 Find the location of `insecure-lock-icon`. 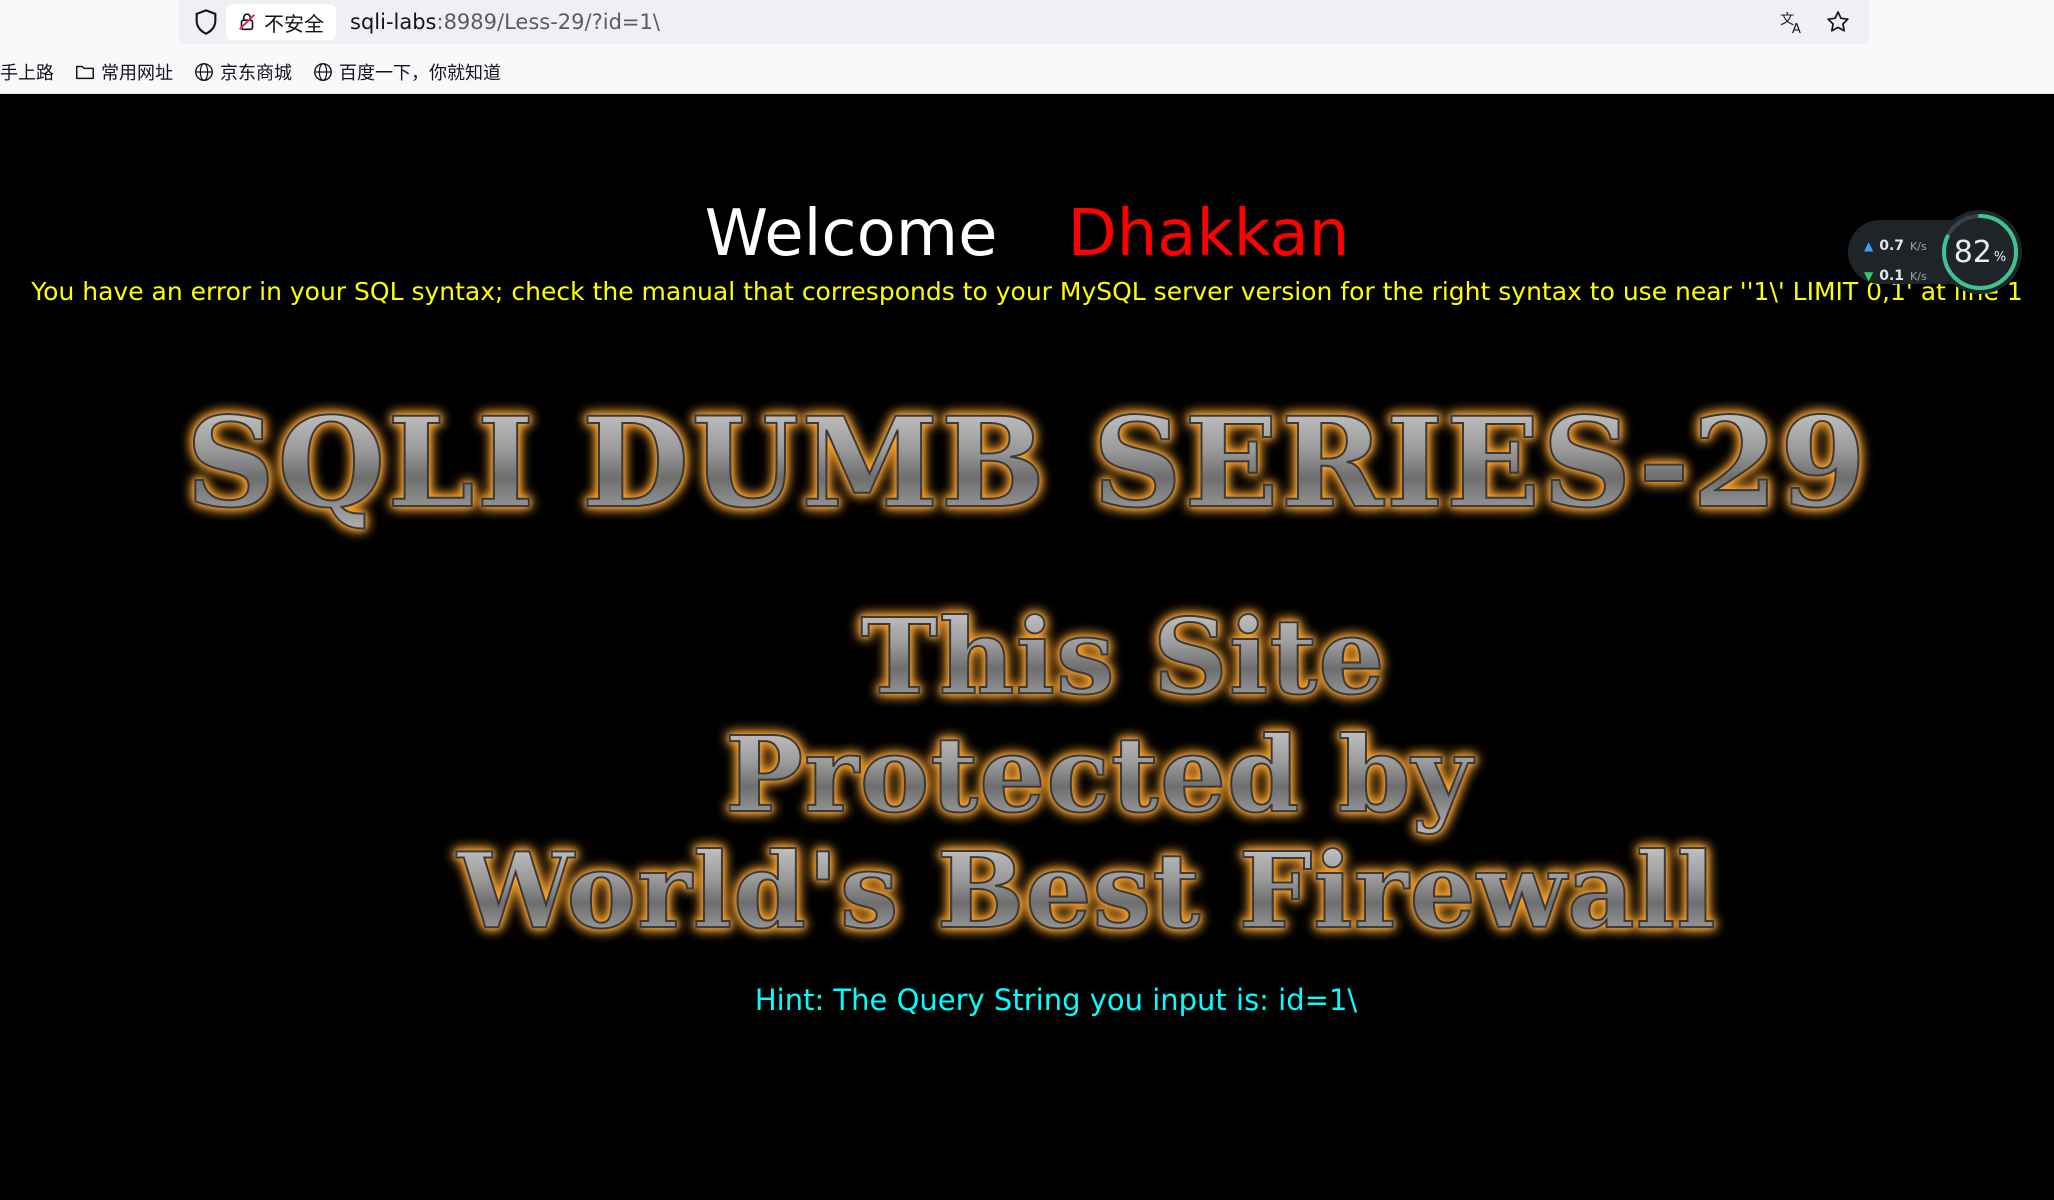

insecure-lock-icon is located at coordinates (247, 22).